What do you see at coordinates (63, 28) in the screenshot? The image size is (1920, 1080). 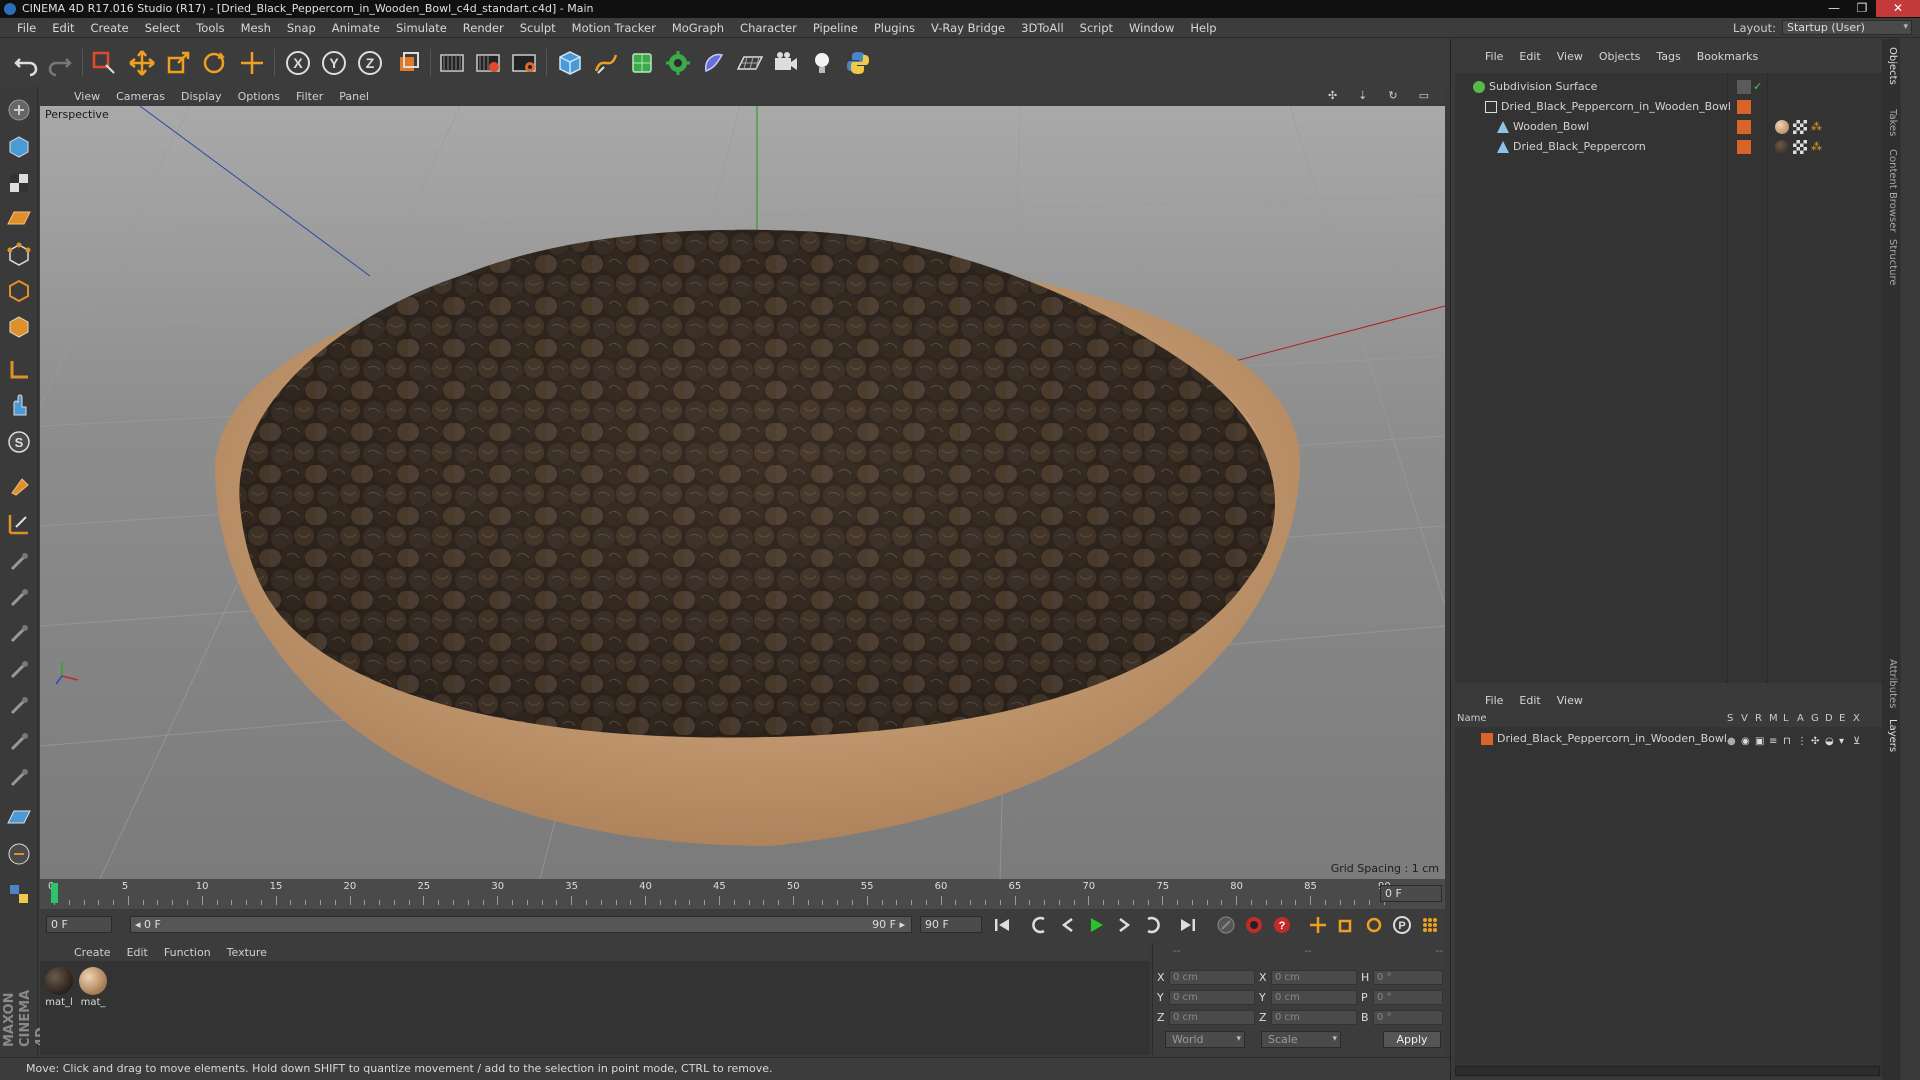 I see `menu-edit: Edit` at bounding box center [63, 28].